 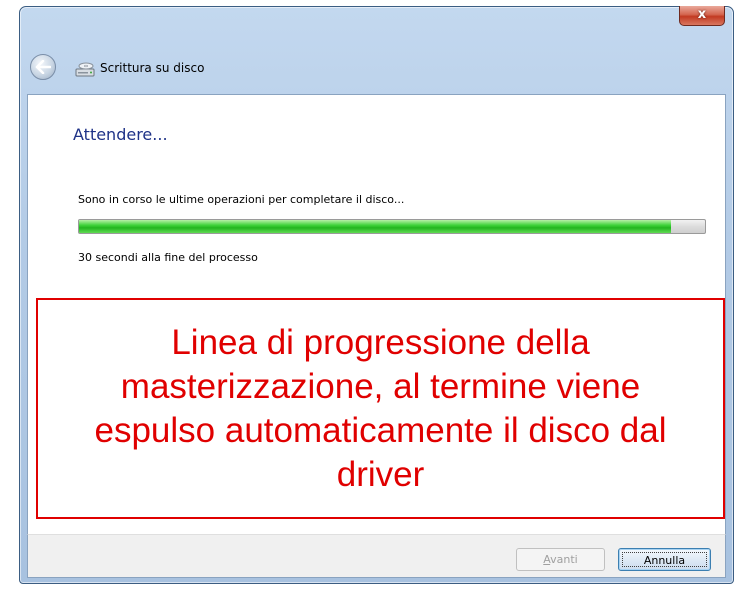 I want to click on time-remaining-text: 30 secondi alla fine del processo, so click(x=168, y=257).